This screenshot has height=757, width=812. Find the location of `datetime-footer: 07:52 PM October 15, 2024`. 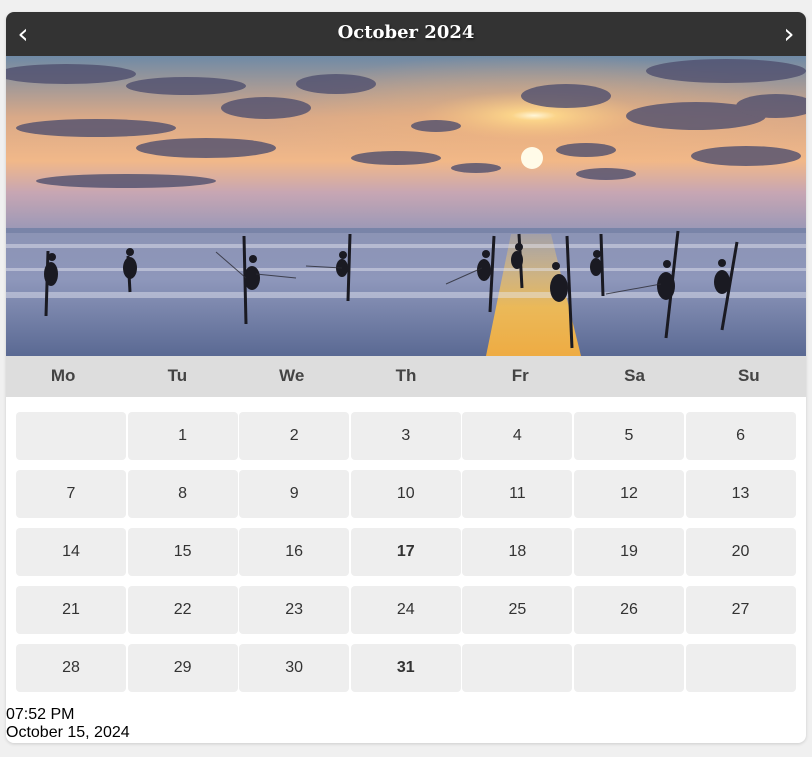

datetime-footer: 07:52 PM October 15, 2024 is located at coordinates (68, 724).